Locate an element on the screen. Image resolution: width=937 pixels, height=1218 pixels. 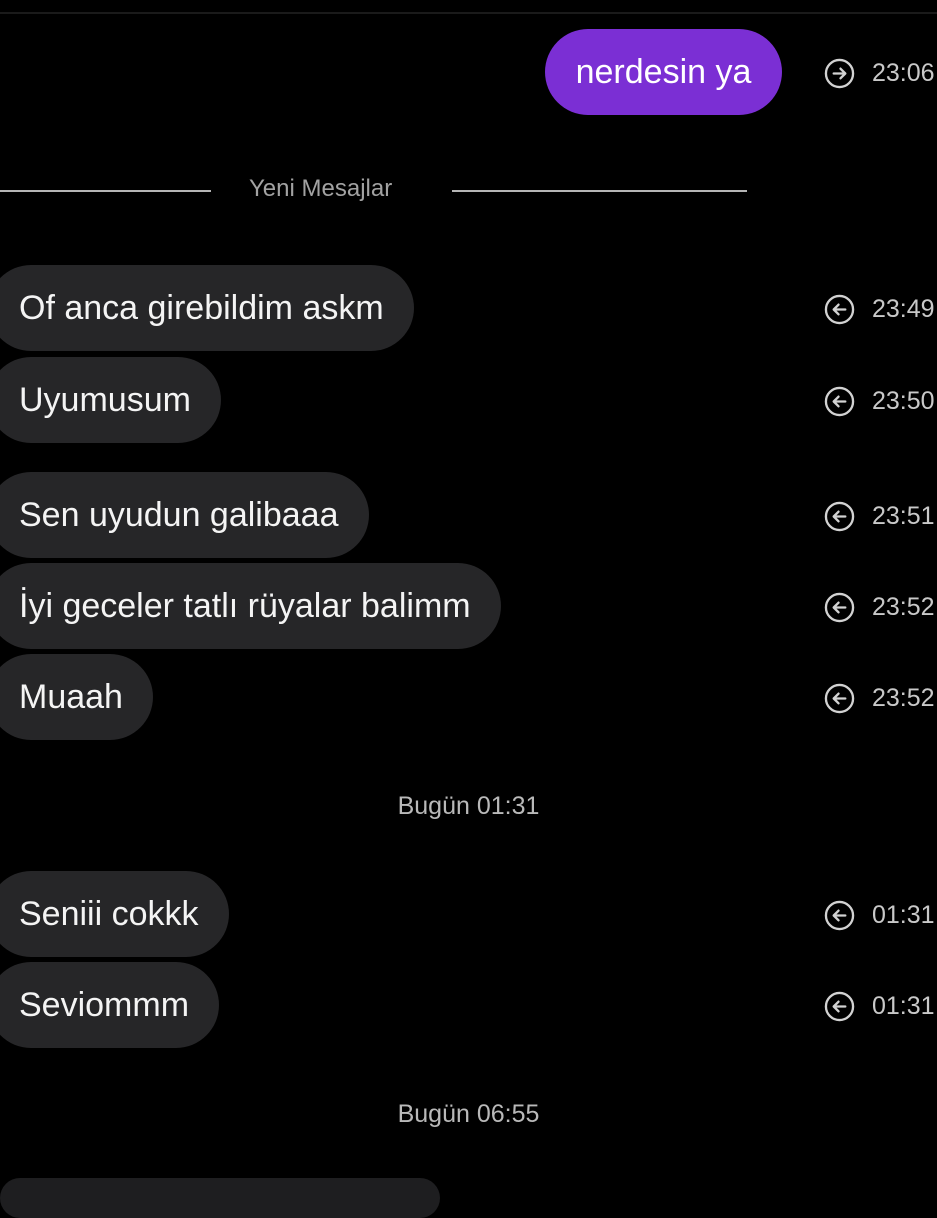
message-timestamp: 23:50 is located at coordinates (879, 401).